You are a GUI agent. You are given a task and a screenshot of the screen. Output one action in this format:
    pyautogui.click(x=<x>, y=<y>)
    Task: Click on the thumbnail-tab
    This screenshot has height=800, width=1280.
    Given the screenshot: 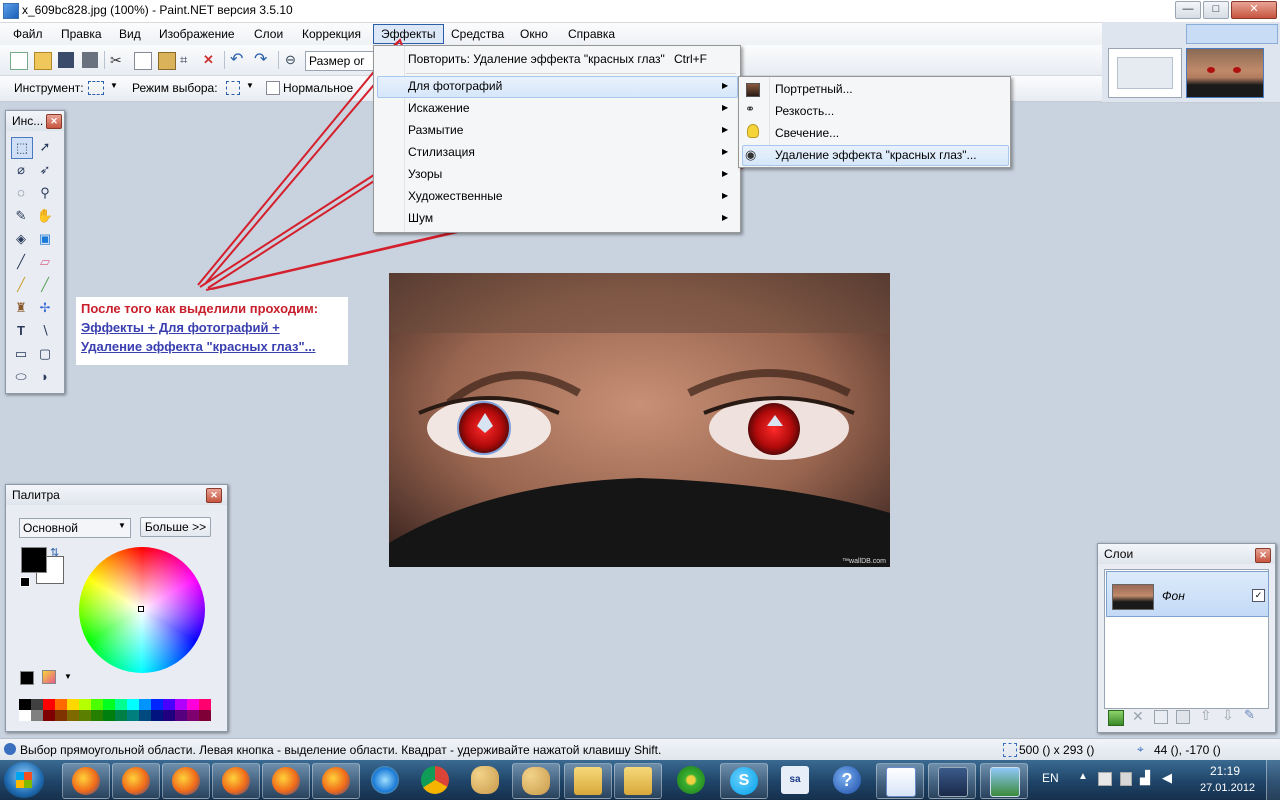 What is the action you would take?
    pyautogui.click(x=1232, y=34)
    